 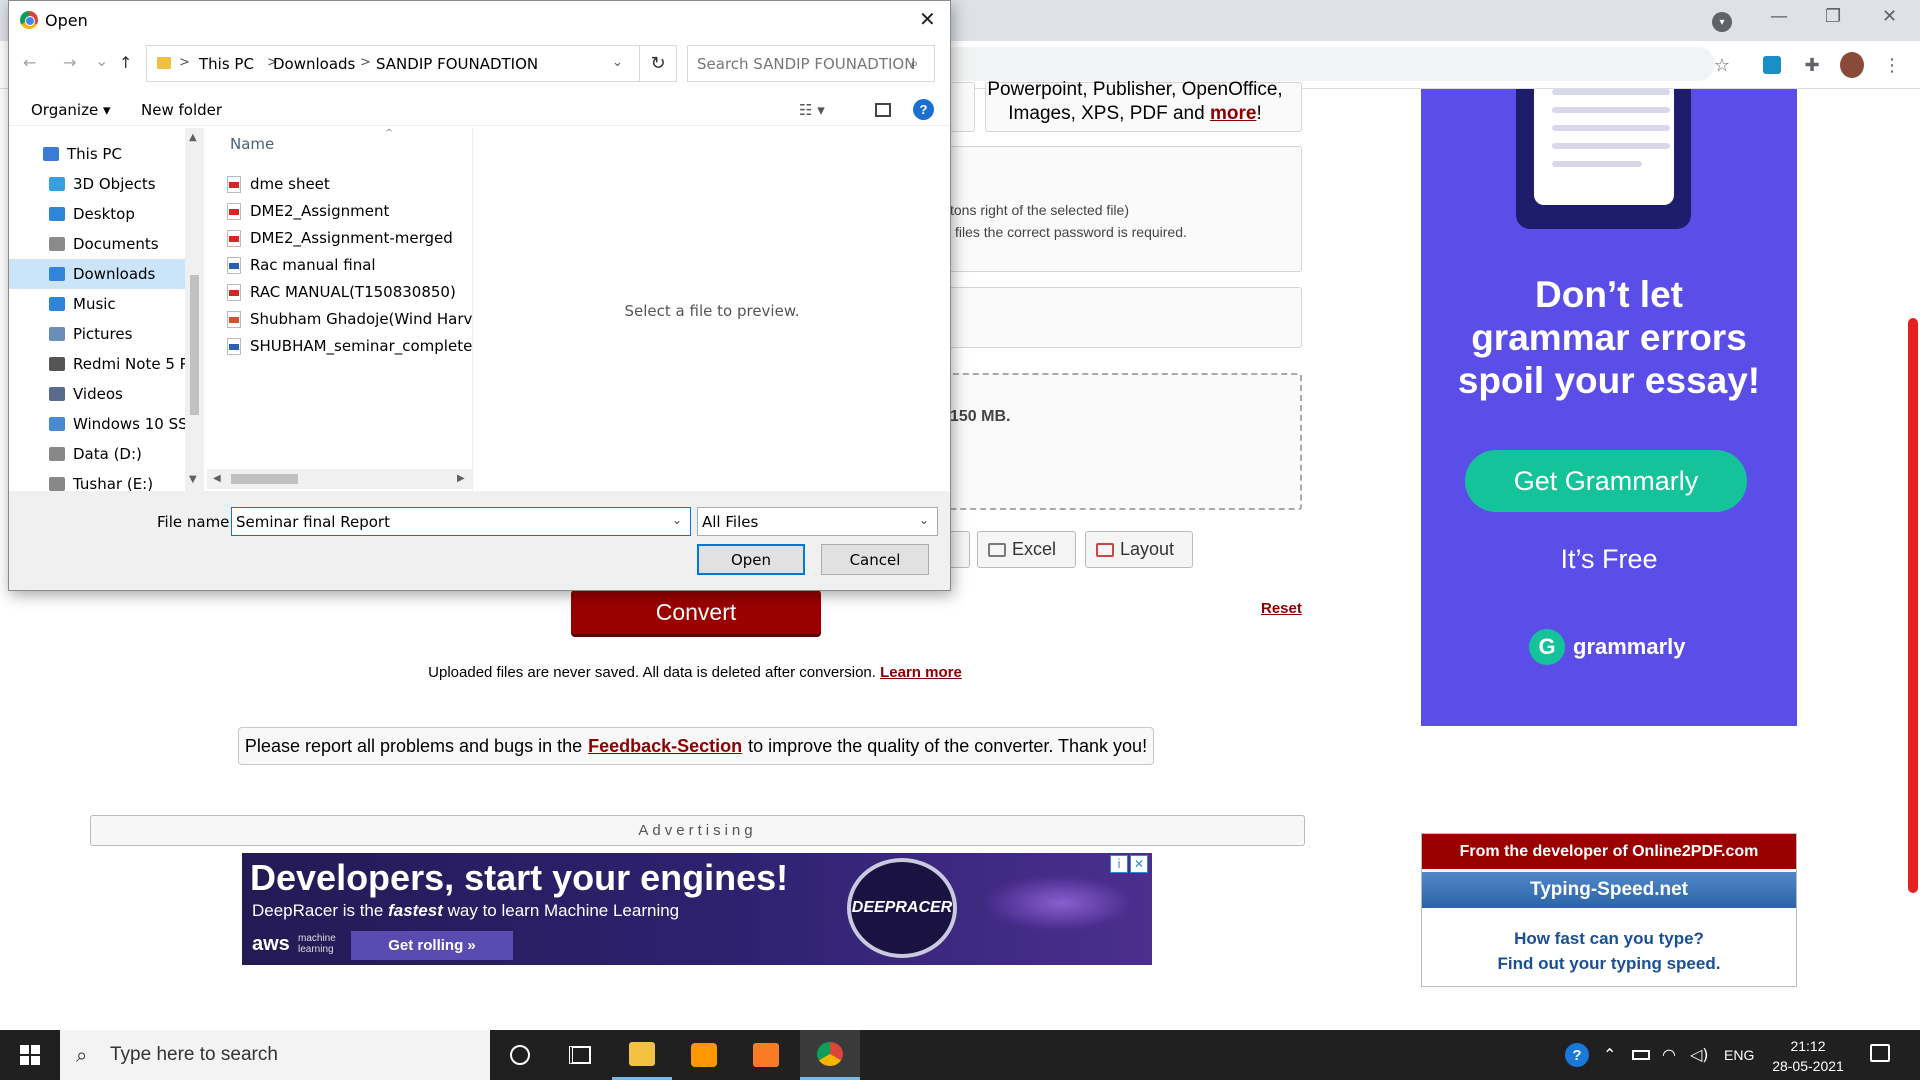 What do you see at coordinates (97, 454) in the screenshot?
I see `nav-item-data-d: Data (D:)` at bounding box center [97, 454].